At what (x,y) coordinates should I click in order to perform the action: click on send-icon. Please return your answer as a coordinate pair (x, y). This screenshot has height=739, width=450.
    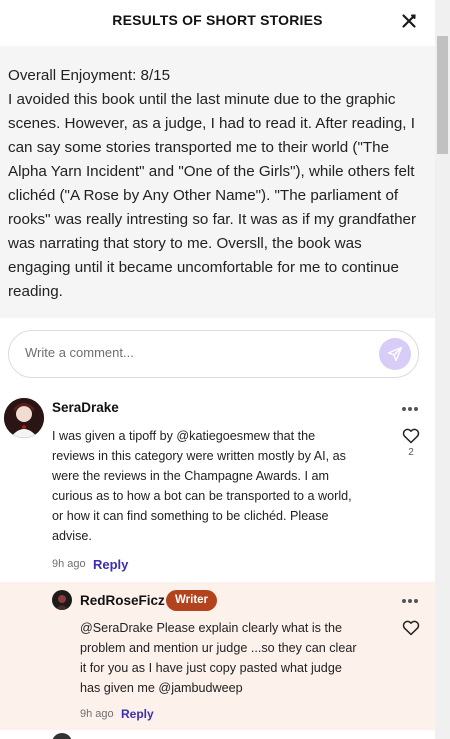
    Looking at the image, I should click on (395, 354).